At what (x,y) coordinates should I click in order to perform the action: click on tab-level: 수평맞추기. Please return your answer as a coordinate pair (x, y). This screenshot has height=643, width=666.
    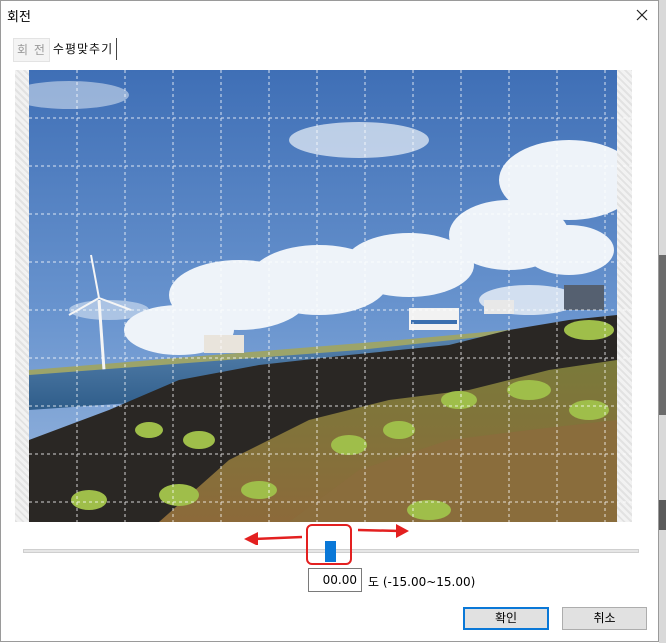
    Looking at the image, I should click on (84, 49).